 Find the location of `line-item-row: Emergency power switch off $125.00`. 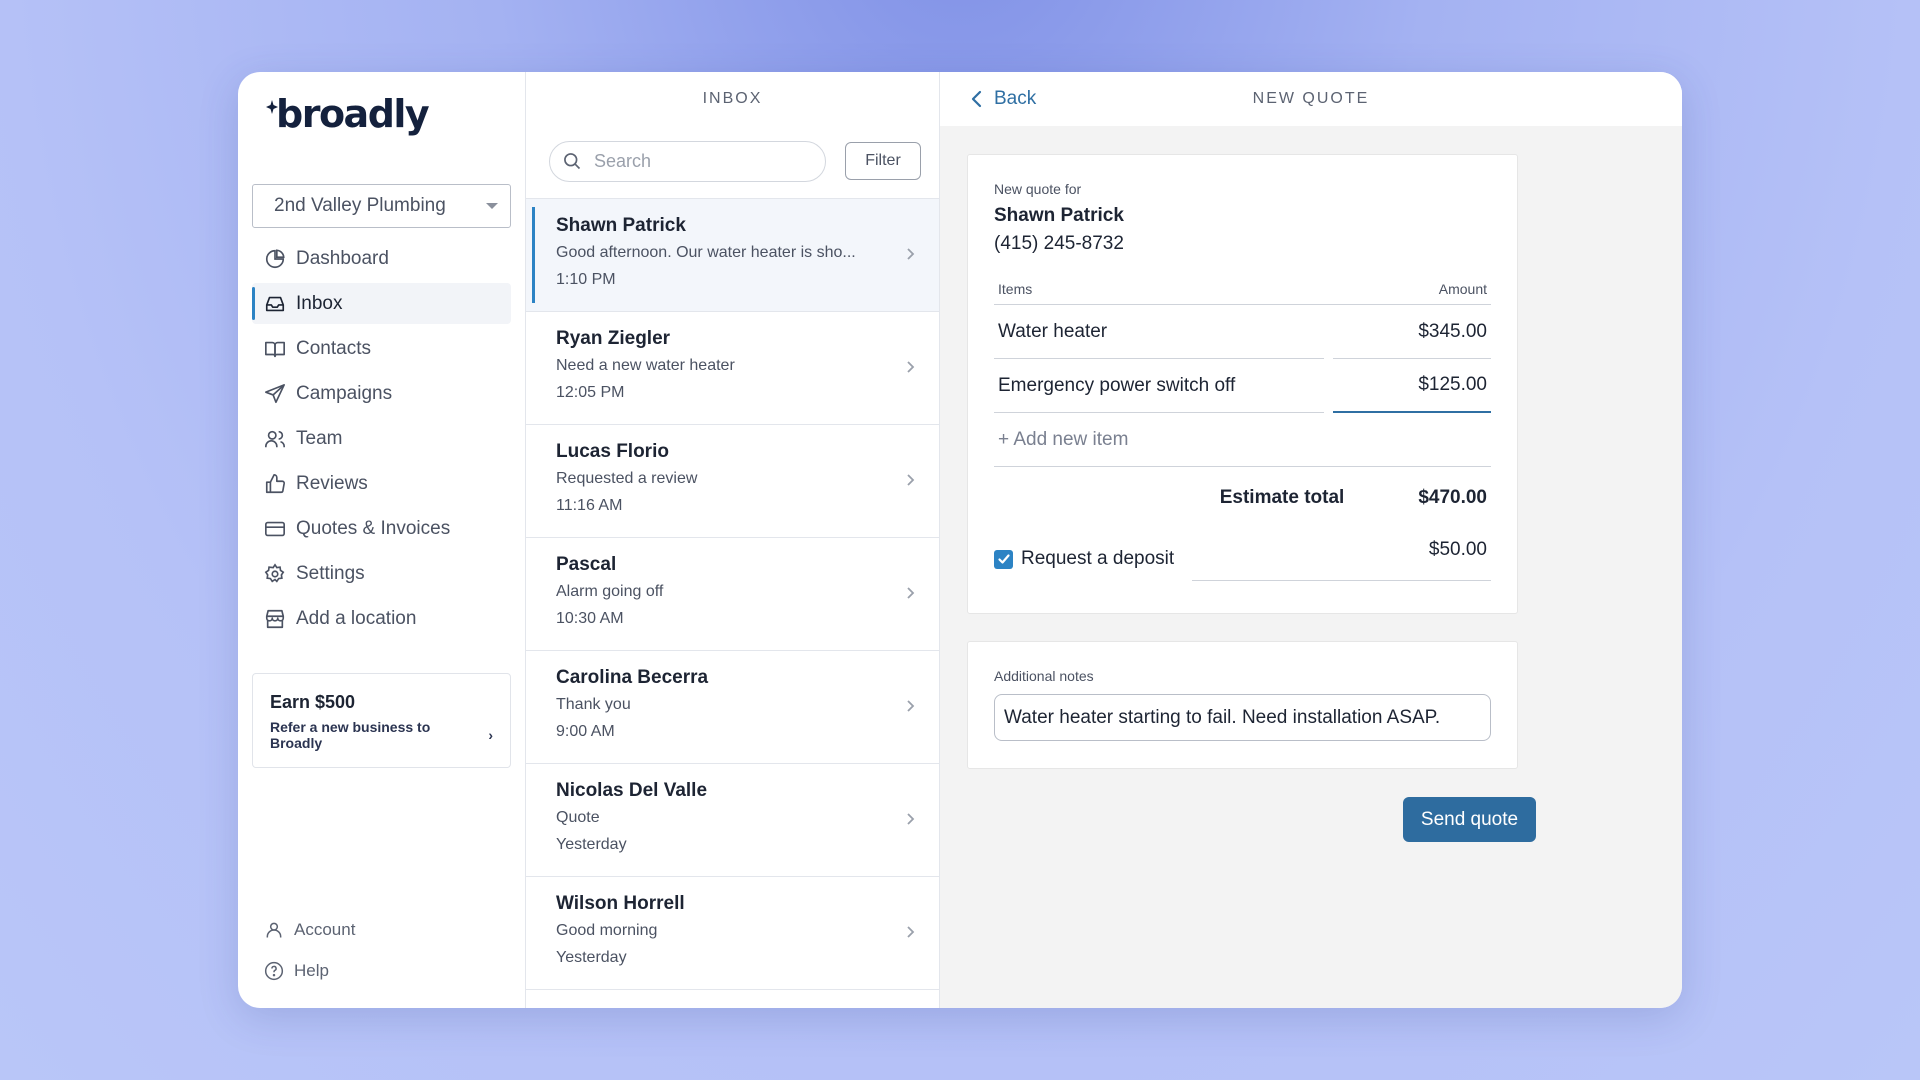

line-item-row: Emergency power switch off $125.00 is located at coordinates (1242, 386).